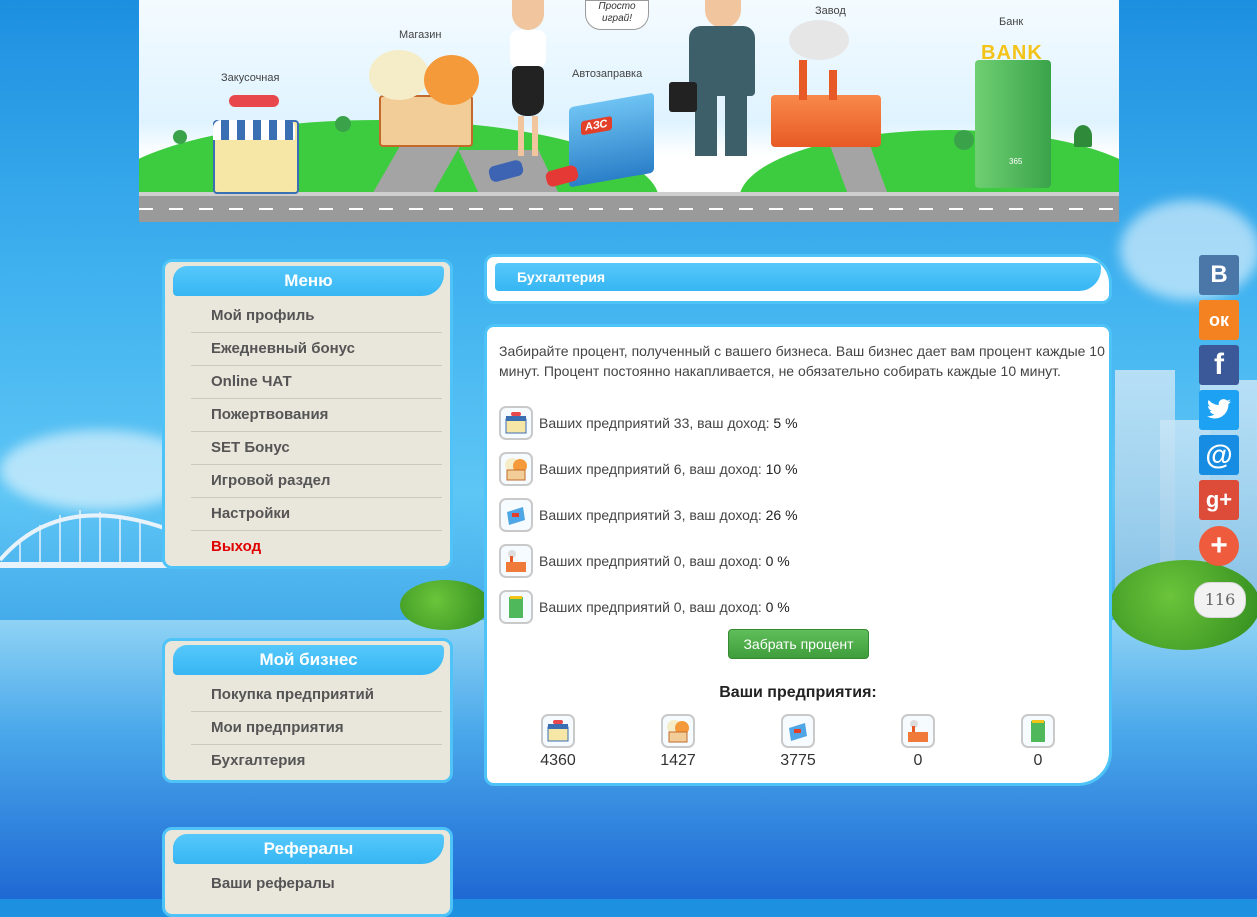  Describe the element at coordinates (316, 382) in the screenshot. I see `menu-item-chat: Online ЧАТ` at that location.